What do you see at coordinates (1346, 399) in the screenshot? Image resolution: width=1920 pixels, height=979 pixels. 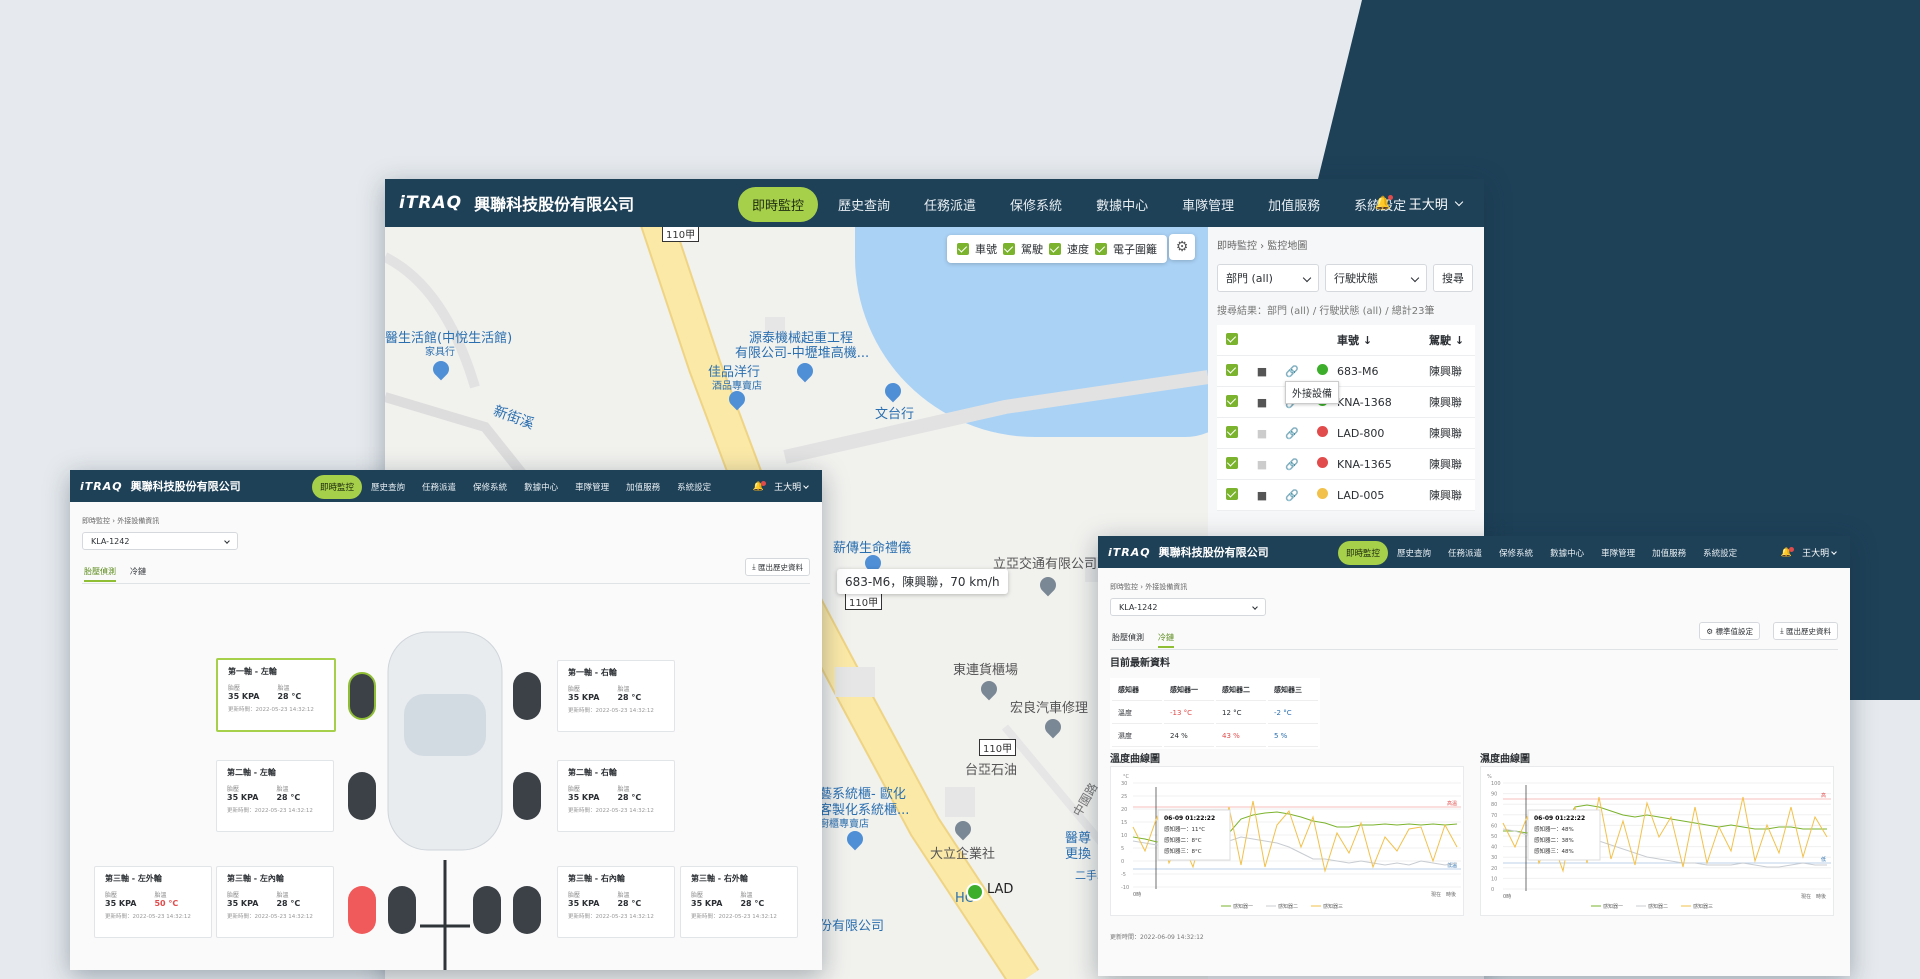 I see `table-row: ■ 🔗 KNA-1368 陳興聯 外接設備` at bounding box center [1346, 399].